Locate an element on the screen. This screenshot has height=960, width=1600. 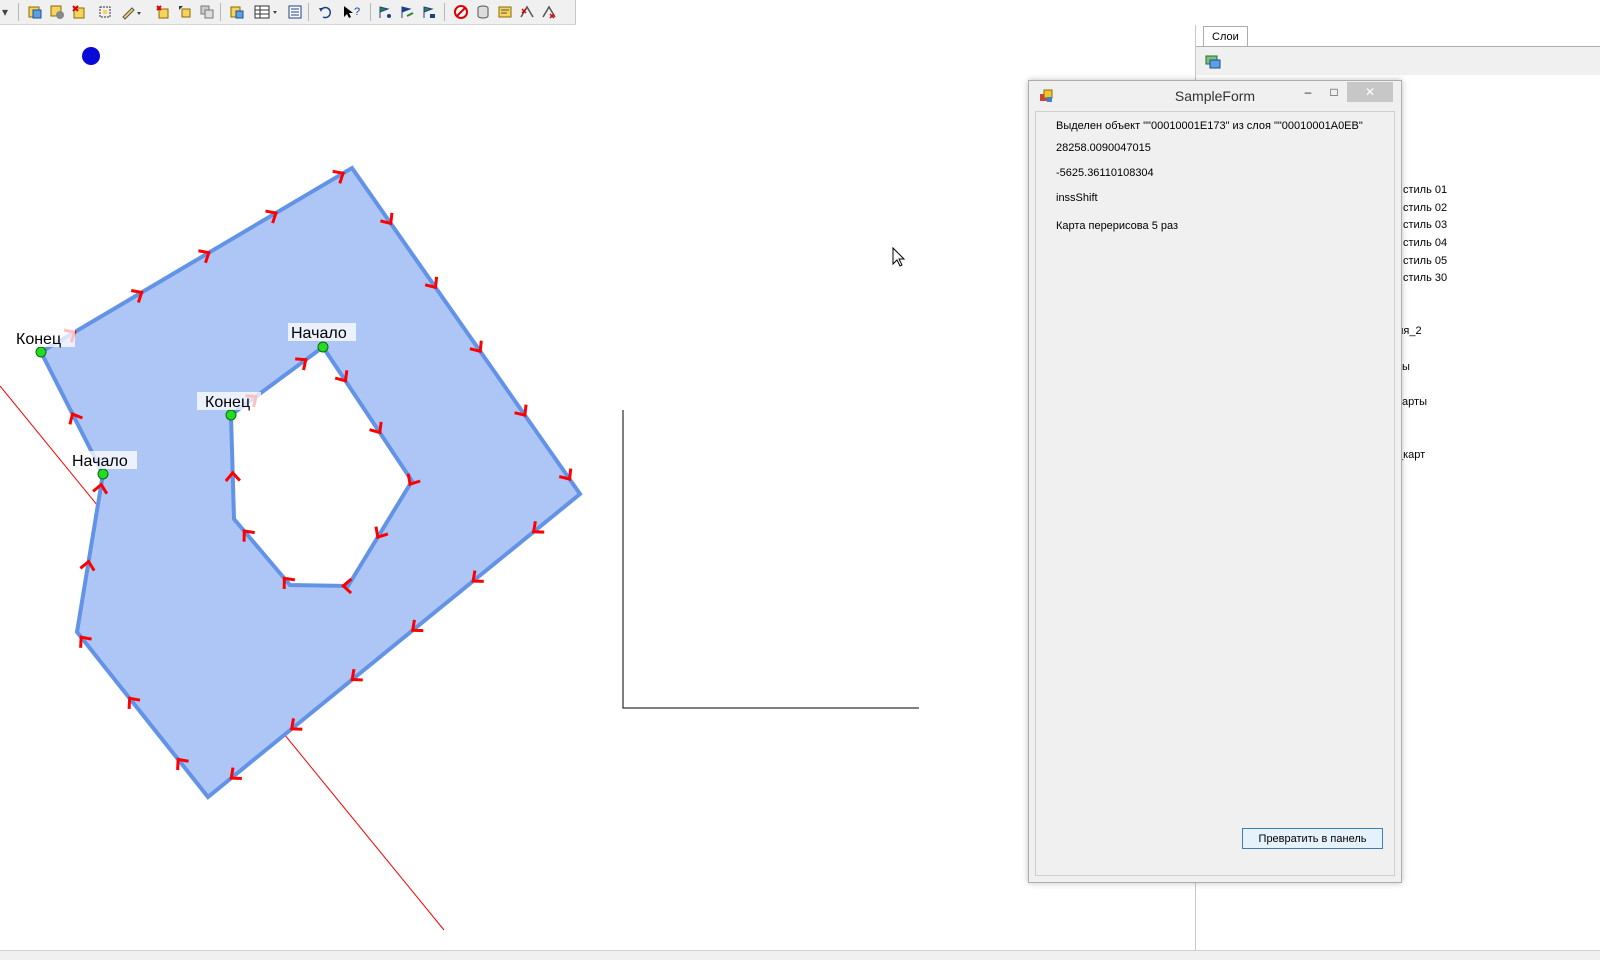
select-object-icon is located at coordinates (105, 12).